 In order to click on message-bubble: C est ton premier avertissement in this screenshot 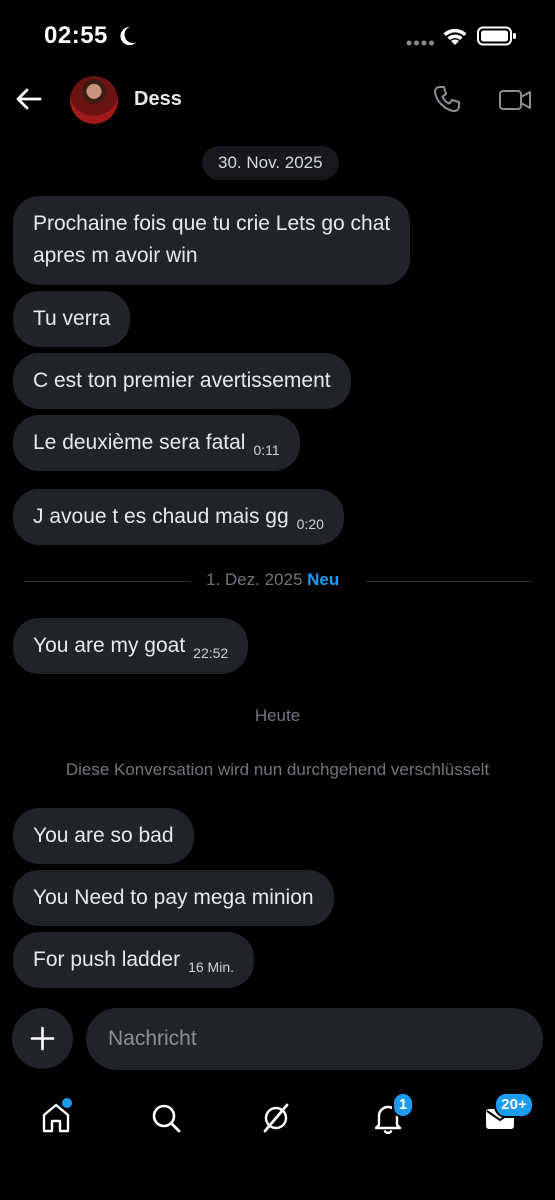, I will do `click(182, 381)`.